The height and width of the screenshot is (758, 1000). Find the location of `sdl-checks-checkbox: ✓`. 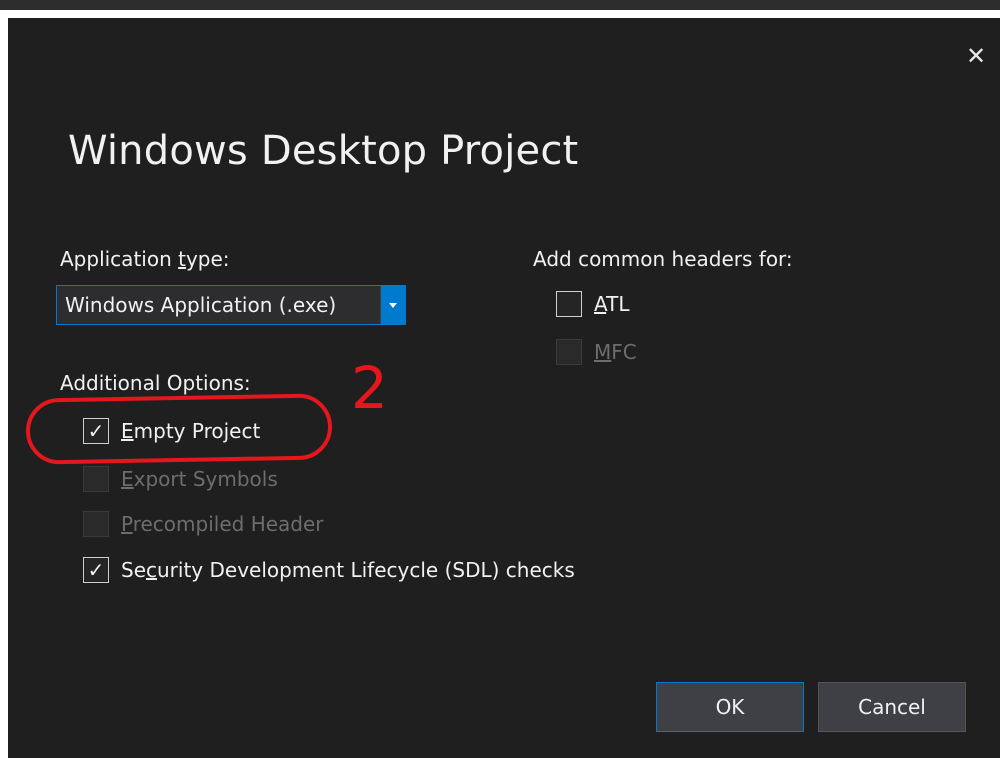

sdl-checks-checkbox: ✓ is located at coordinates (96, 570).